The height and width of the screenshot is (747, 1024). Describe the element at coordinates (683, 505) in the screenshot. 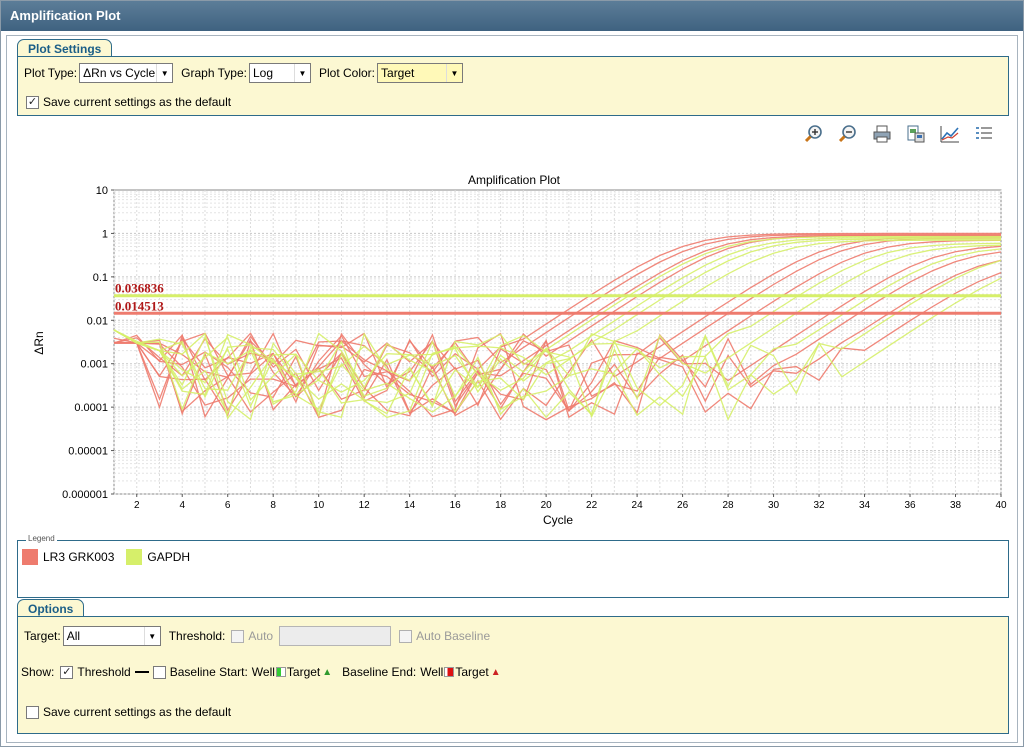

I see `x-tick-label: 26` at that location.